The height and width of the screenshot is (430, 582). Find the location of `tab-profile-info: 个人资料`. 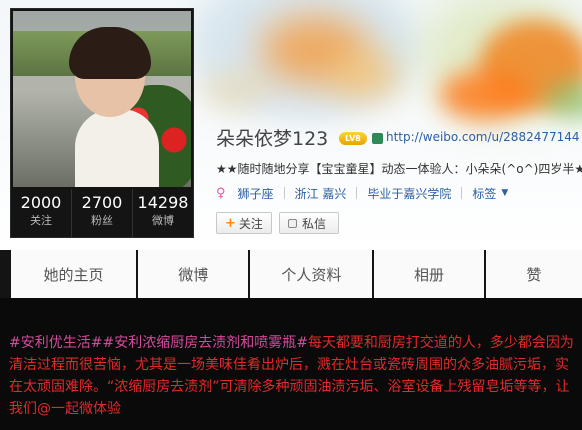

tab-profile-info: 个人资料 is located at coordinates (311, 274).